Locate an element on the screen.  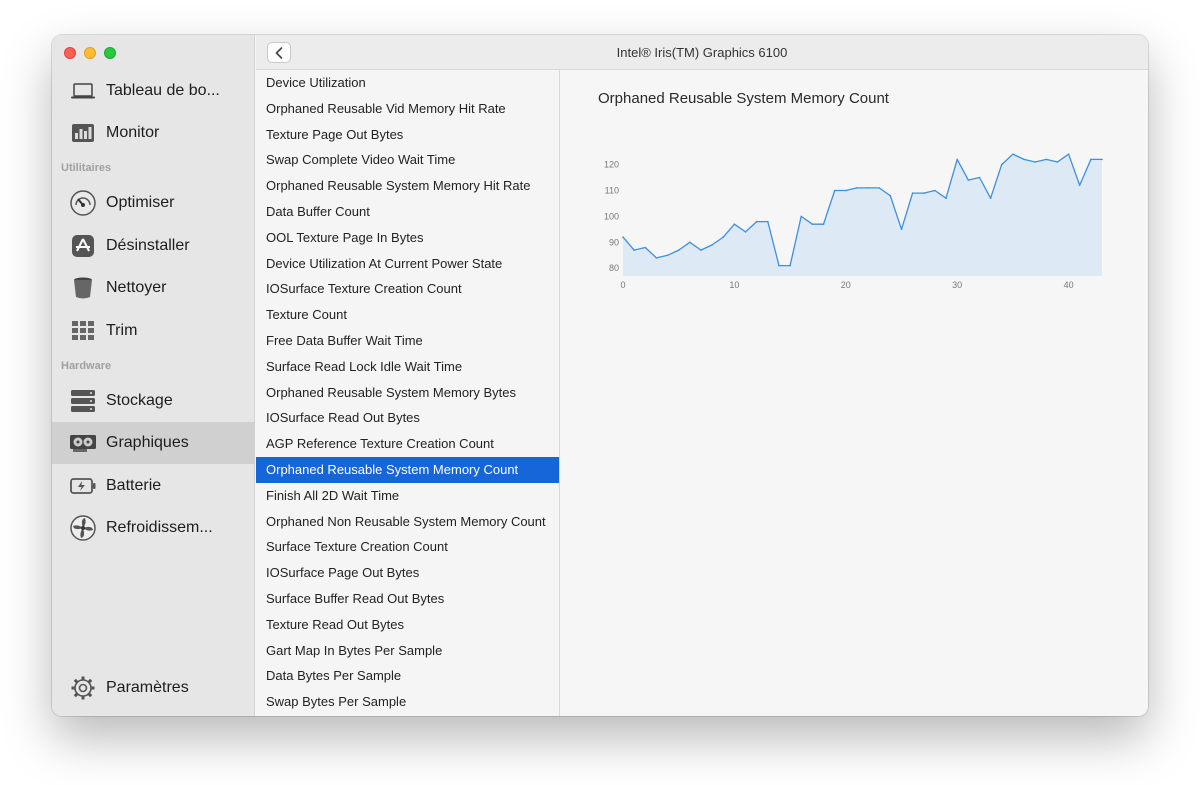
metric-list-item: IOSurface Texture Creation Count is located at coordinates (407, 289).